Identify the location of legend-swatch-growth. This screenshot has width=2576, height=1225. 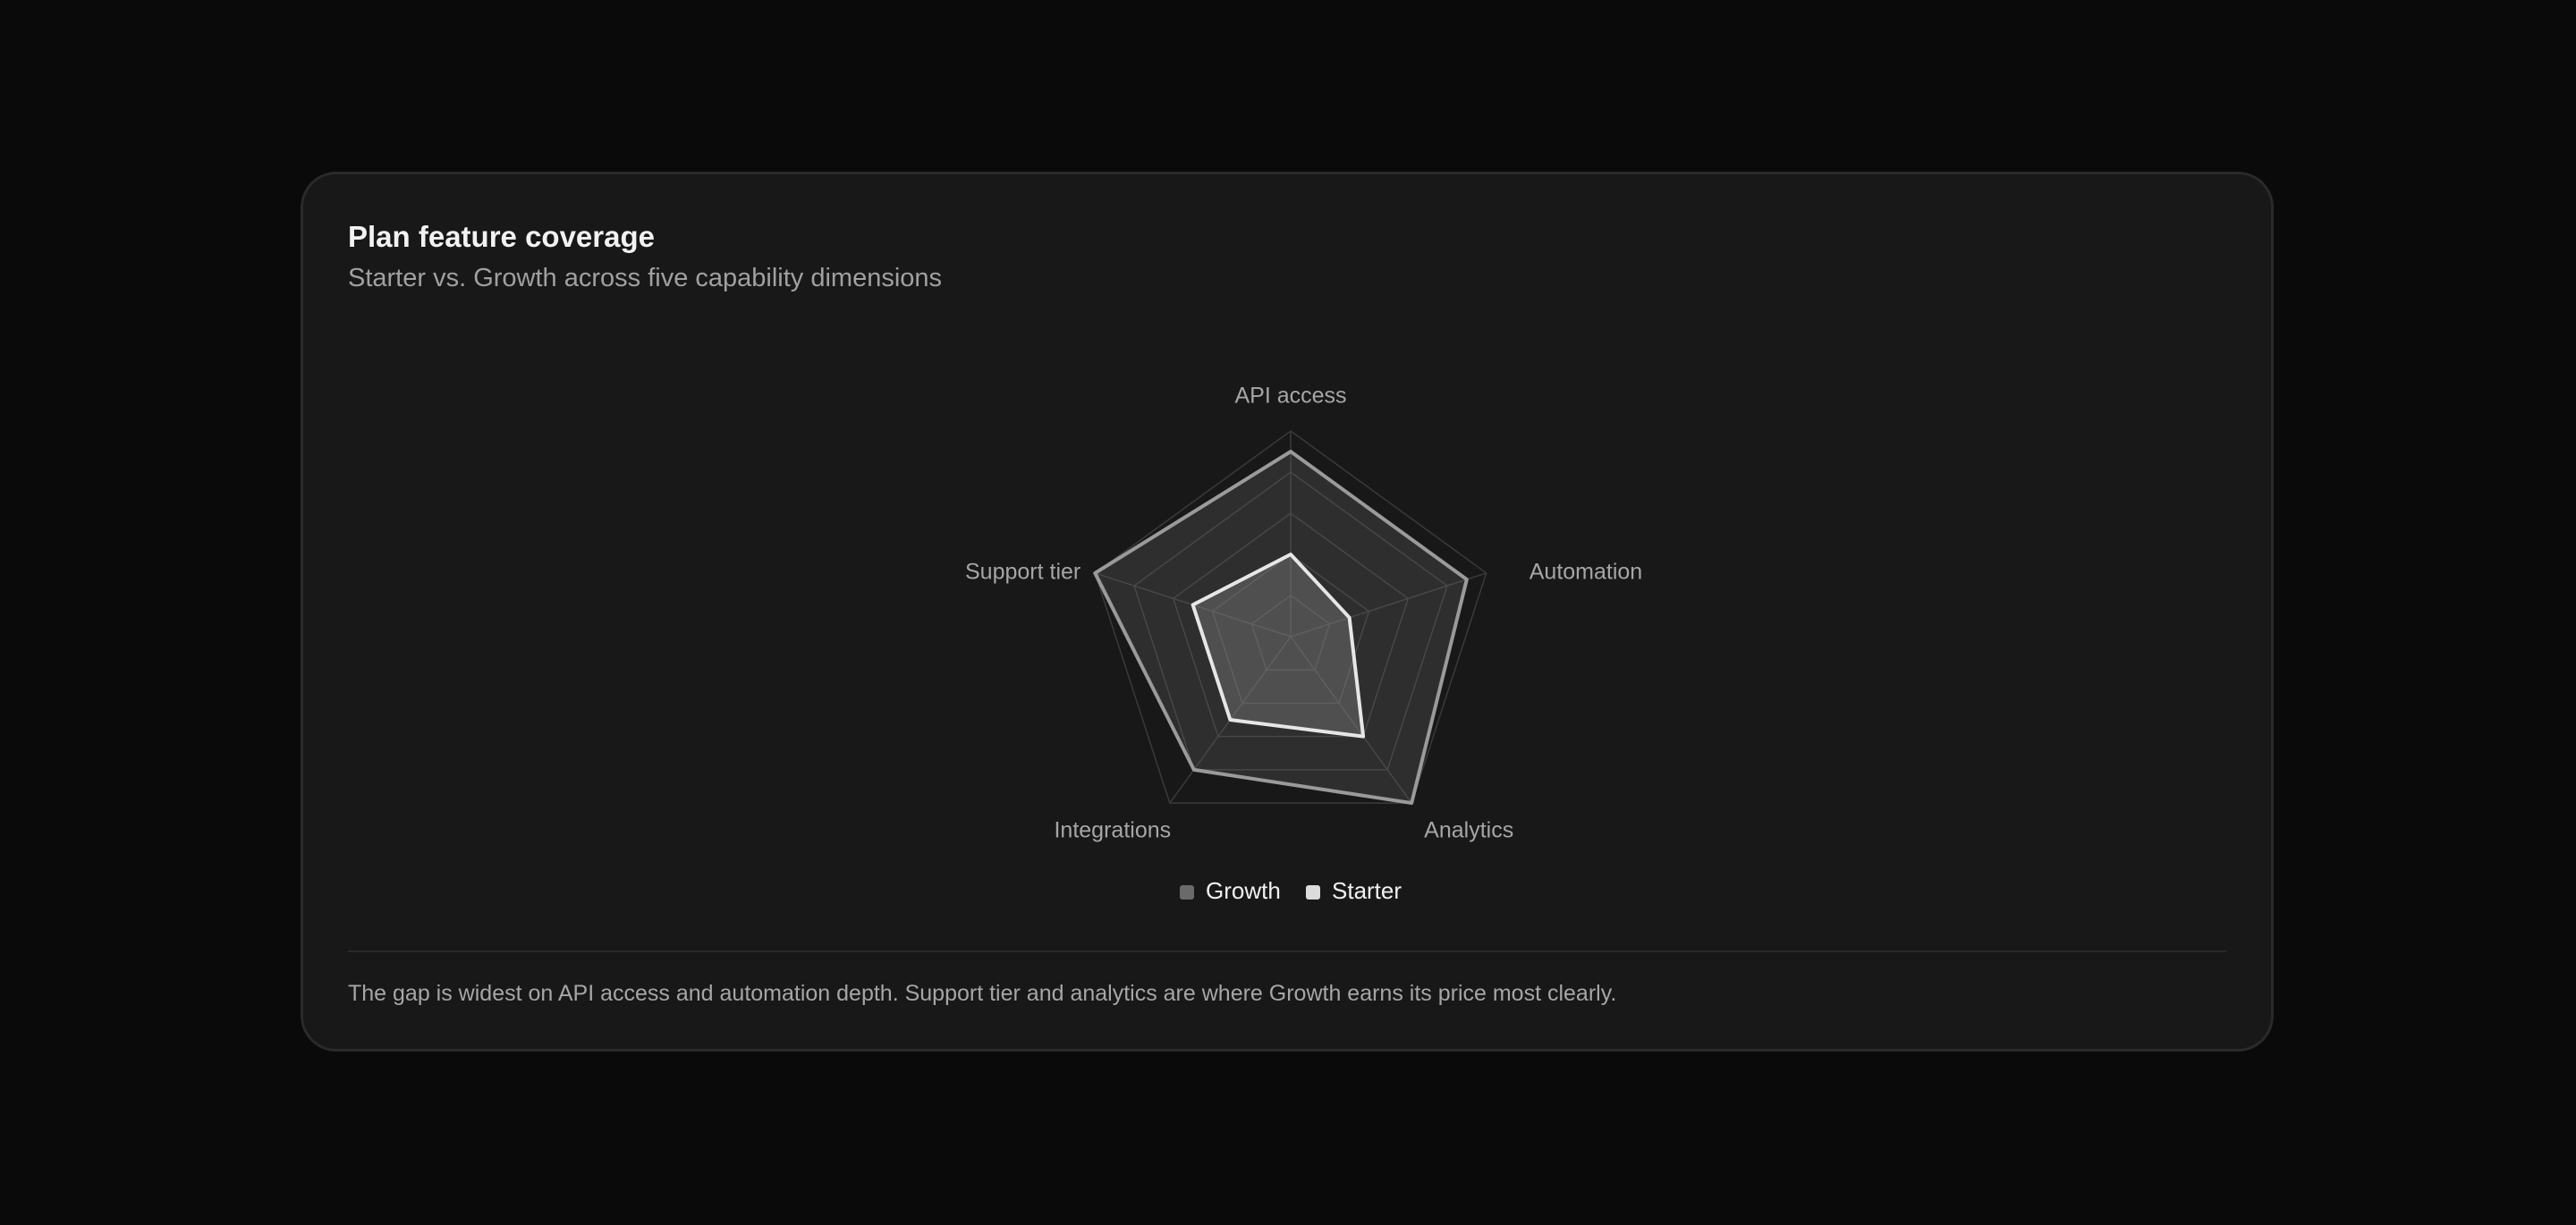
(1187, 892).